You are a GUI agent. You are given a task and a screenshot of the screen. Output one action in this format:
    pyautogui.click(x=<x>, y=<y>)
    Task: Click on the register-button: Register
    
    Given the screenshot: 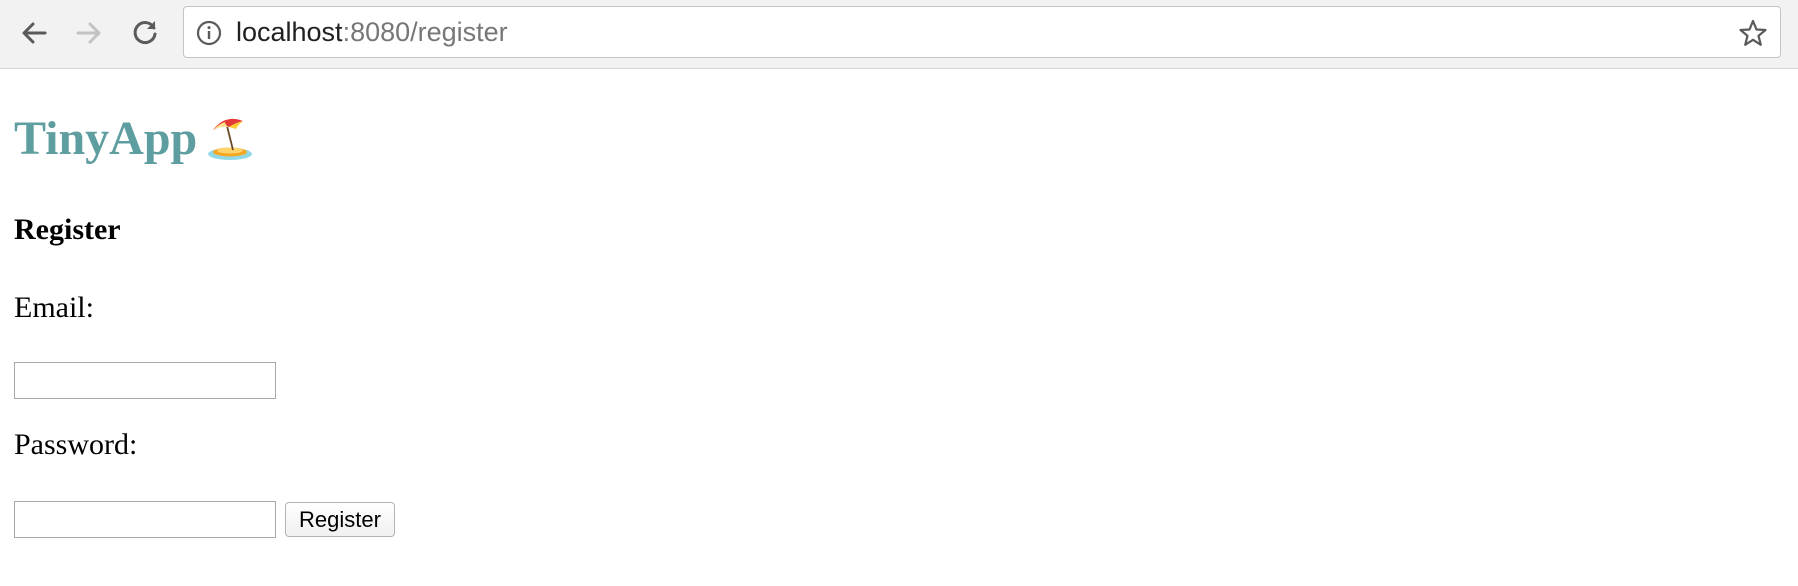 What is the action you would take?
    pyautogui.click(x=340, y=519)
    